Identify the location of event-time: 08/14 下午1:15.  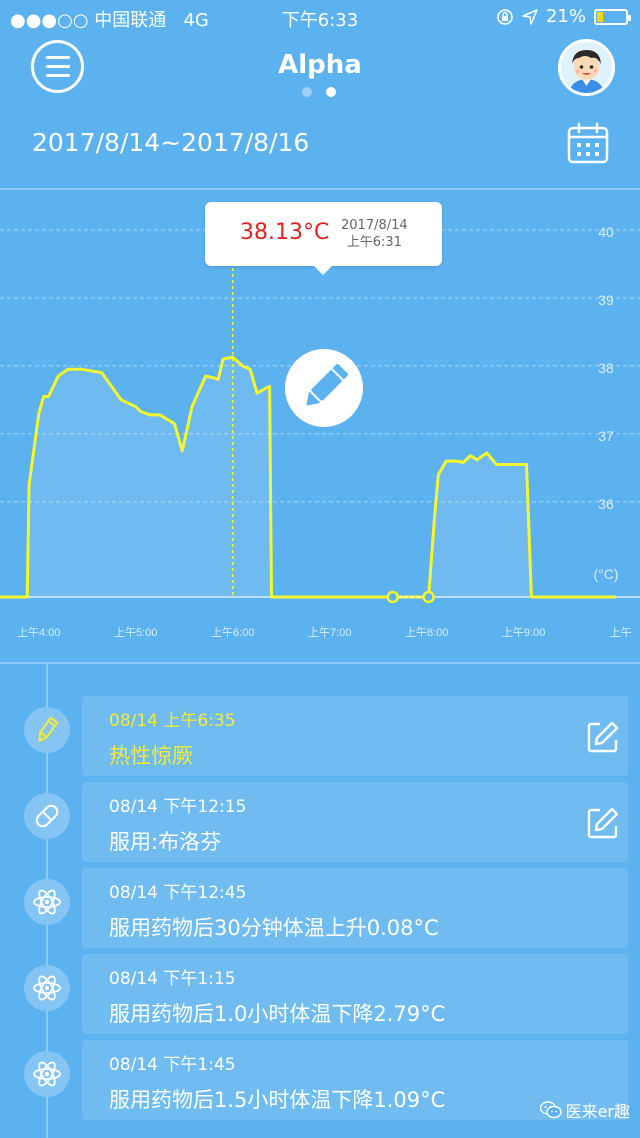
(172, 979).